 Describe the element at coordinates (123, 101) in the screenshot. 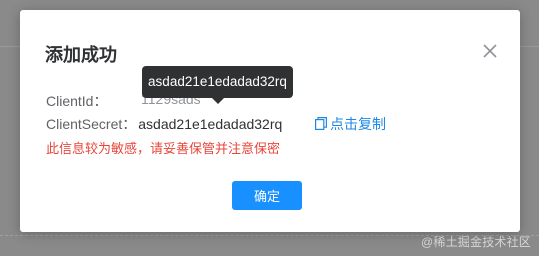

I see `client-id-row: ClientId： 1129sads` at that location.